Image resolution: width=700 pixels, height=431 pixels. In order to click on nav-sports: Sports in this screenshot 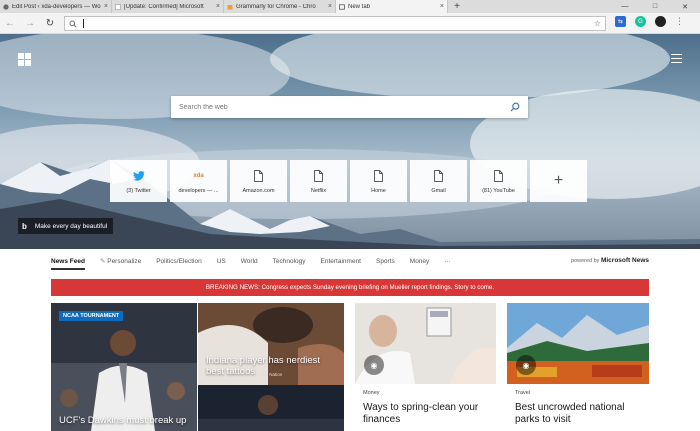, I will do `click(385, 261)`.